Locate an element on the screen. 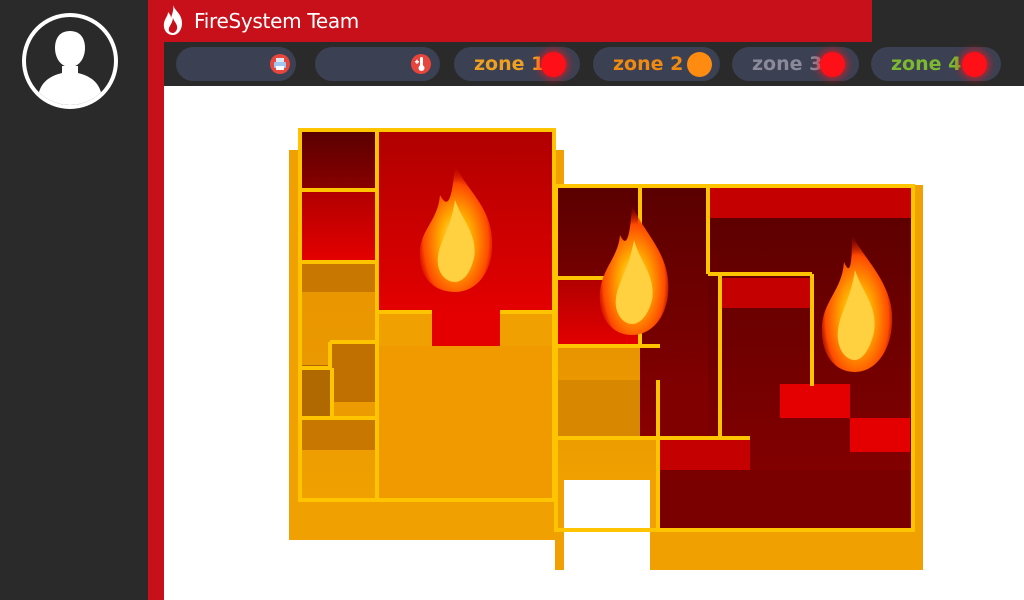 The height and width of the screenshot is (600, 1024). user-avatar is located at coordinates (70, 61).